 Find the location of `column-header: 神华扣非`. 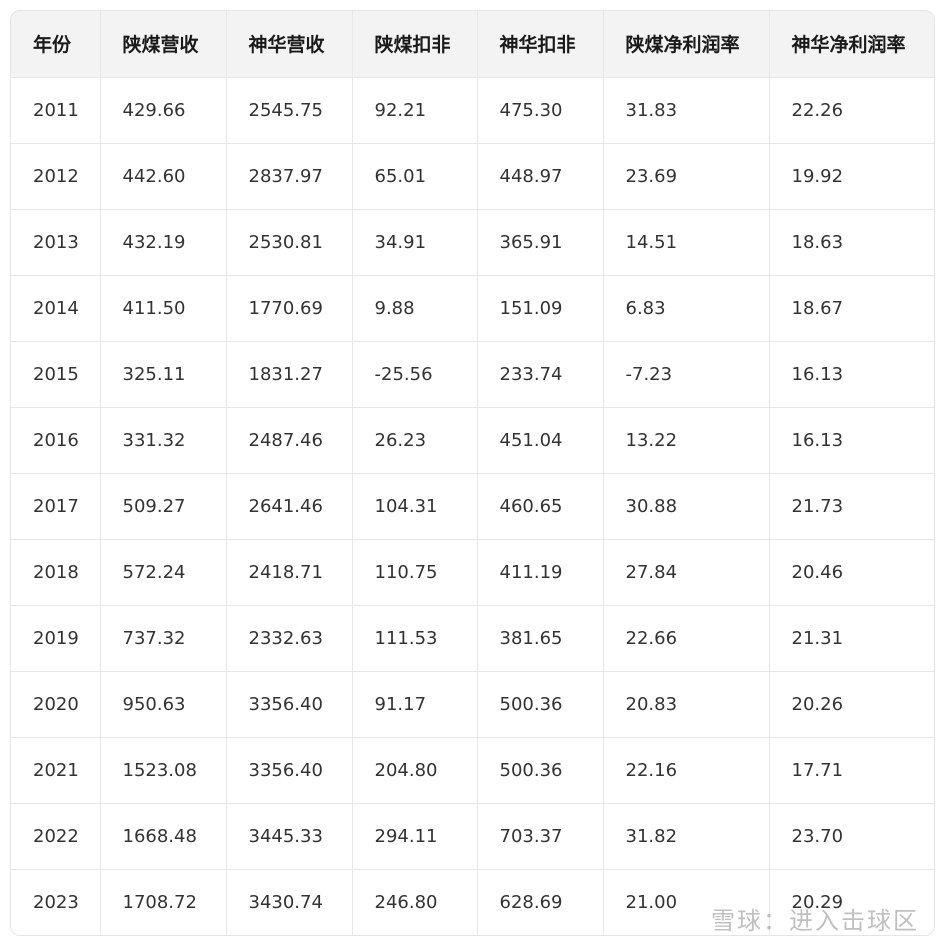

column-header: 神华扣非 is located at coordinates (540, 44).